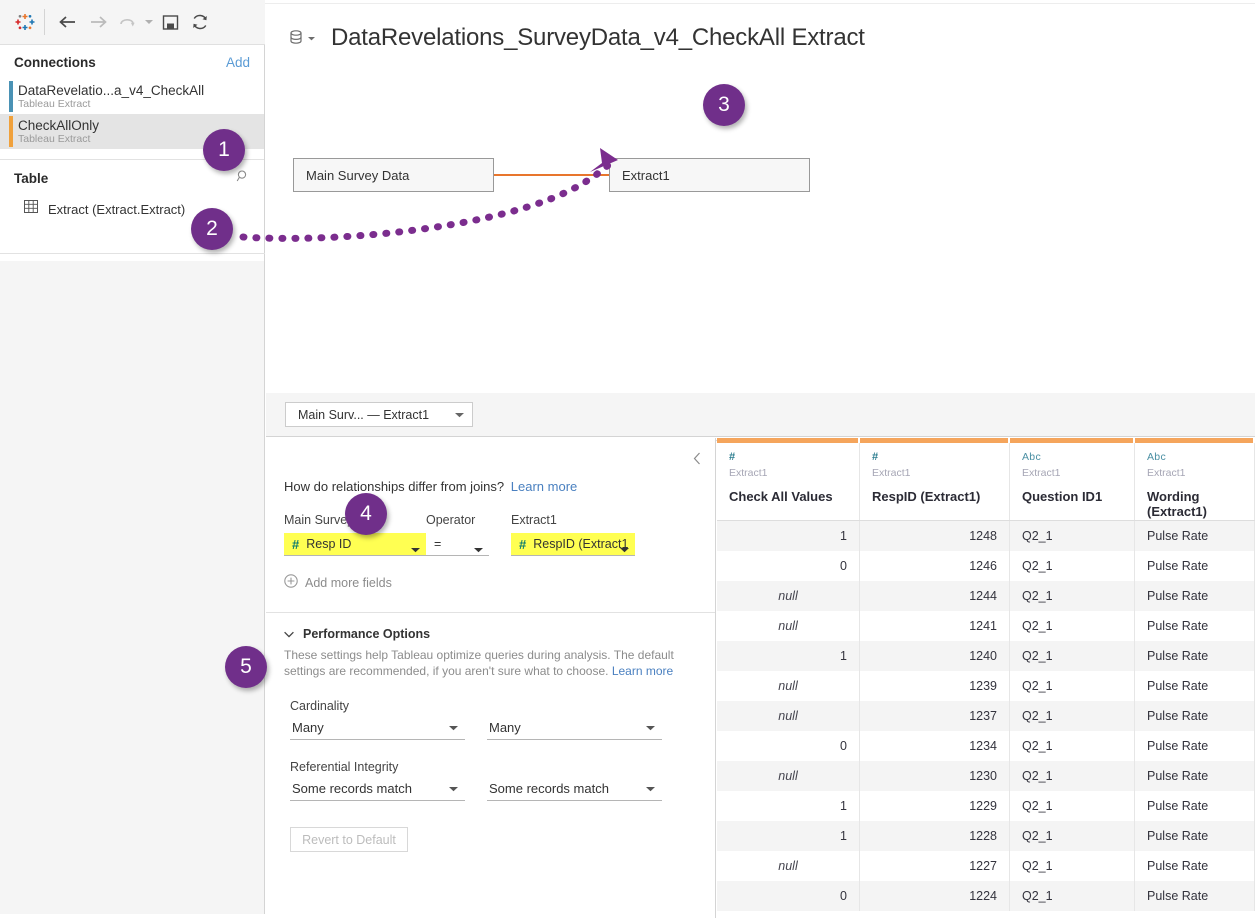  I want to click on table-row: null 1241 Q2_1 Pulse Rate, so click(986, 626).